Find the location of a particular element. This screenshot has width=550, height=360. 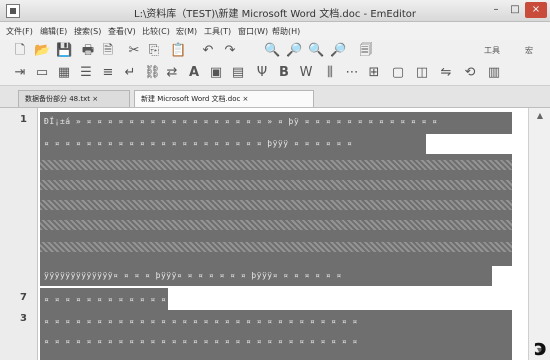

redo-icon: ↷ is located at coordinates (230, 51).